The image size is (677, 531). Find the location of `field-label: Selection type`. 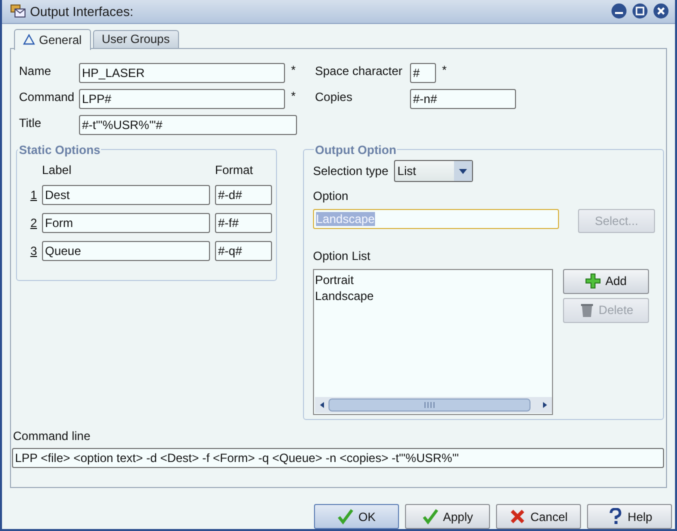

field-label: Selection type is located at coordinates (350, 171).